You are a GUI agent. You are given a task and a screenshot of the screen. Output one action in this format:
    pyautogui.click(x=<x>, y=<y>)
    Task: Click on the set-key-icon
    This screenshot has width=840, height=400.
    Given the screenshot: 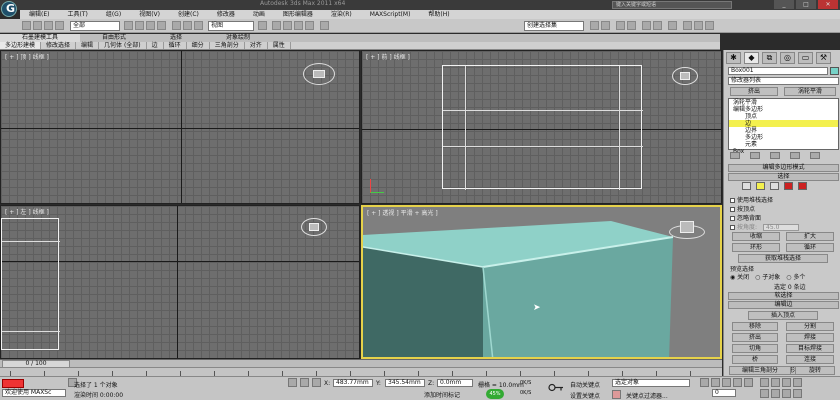 What is the action you would take?
    pyautogui.click(x=556, y=387)
    